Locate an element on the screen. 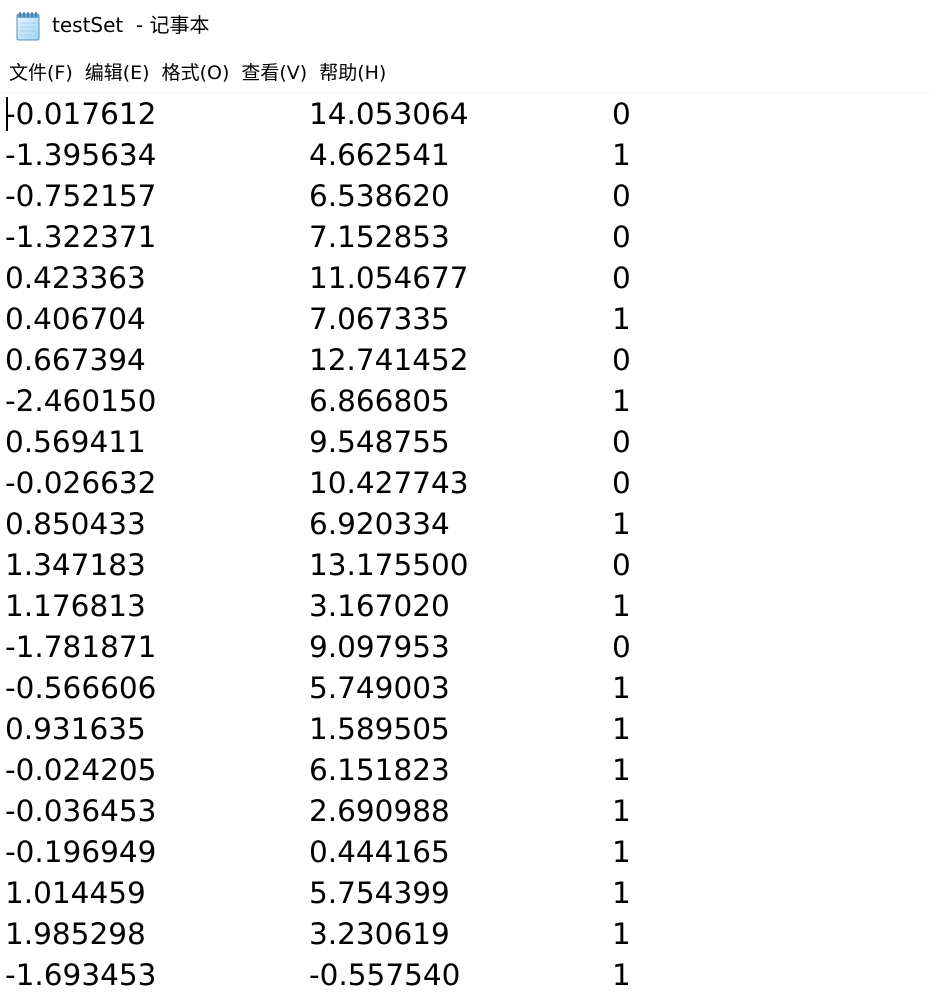 The image size is (930, 992). text-value: 0.931635 is located at coordinates (75, 729).